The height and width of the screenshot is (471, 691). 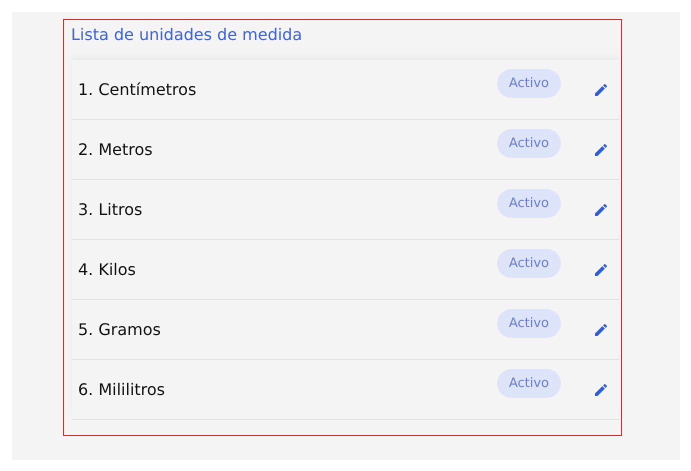 What do you see at coordinates (138, 89) in the screenshot?
I see `unit-name: 1. Centímetros` at bounding box center [138, 89].